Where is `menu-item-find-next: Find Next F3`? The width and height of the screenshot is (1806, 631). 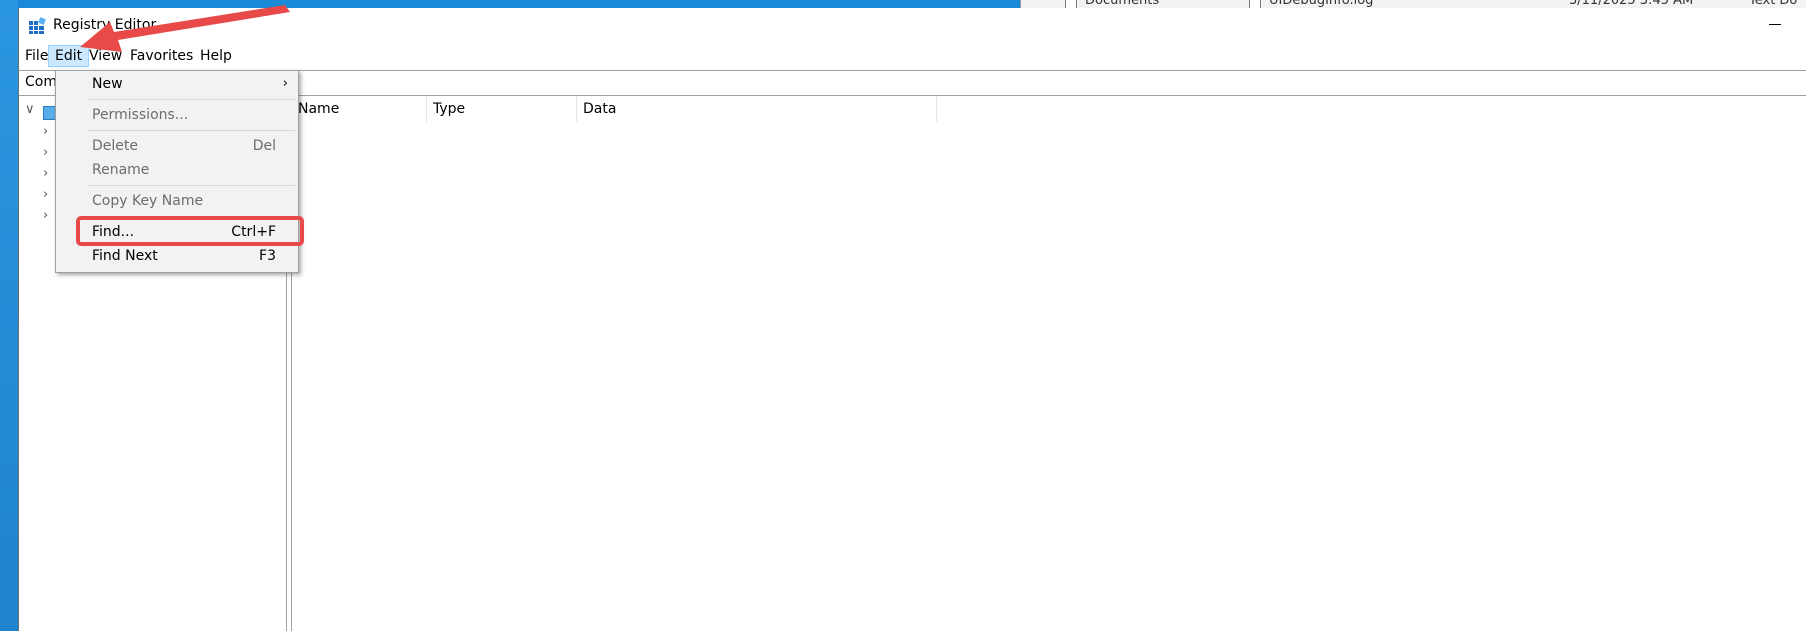
menu-item-find-next: Find Next F3 is located at coordinates (177, 256).